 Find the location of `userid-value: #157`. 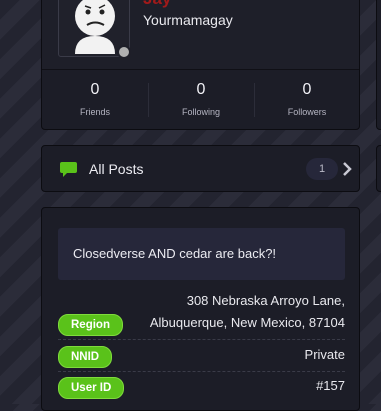

userid-value: #157 is located at coordinates (330, 385).